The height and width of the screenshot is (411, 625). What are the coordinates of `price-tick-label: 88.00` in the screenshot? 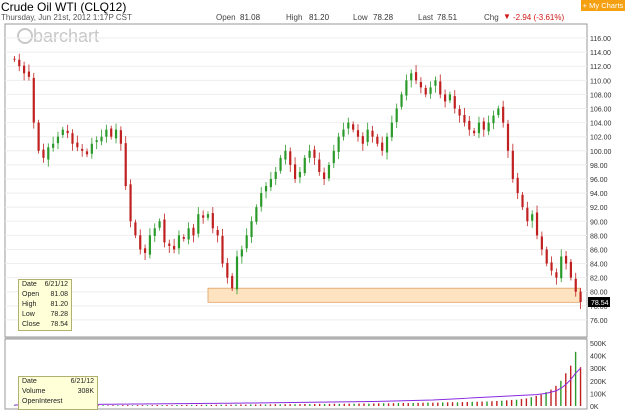 It's located at (599, 236).